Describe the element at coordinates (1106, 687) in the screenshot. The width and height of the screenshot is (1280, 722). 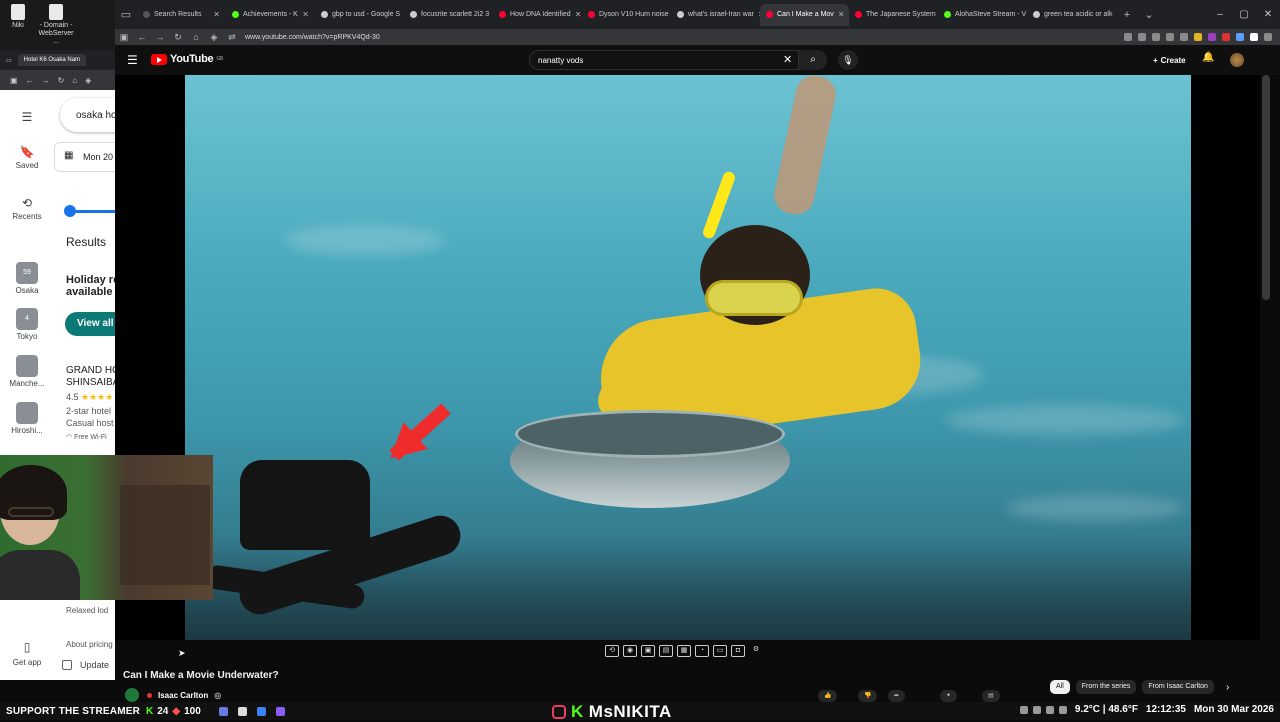
I see `chip-from-series: From the series` at that location.